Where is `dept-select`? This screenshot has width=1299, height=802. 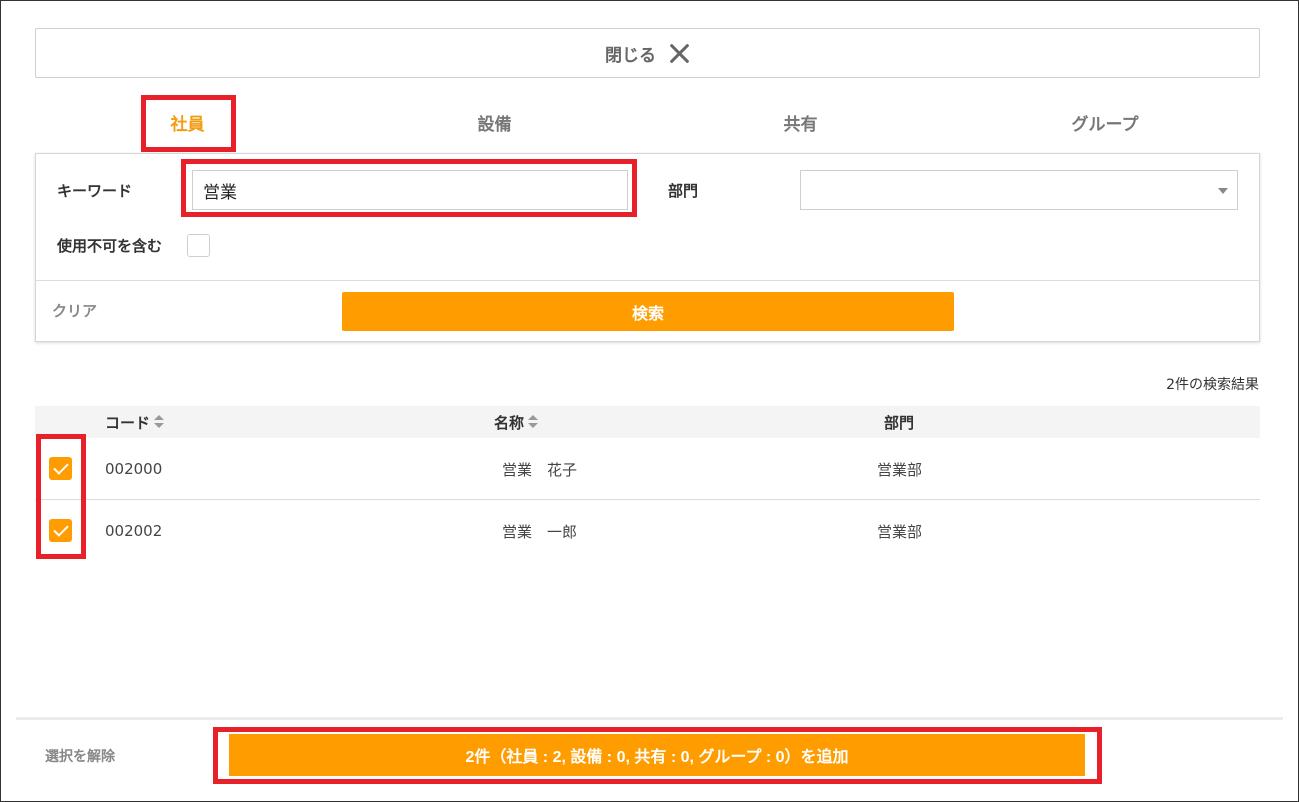 dept-select is located at coordinates (1019, 190).